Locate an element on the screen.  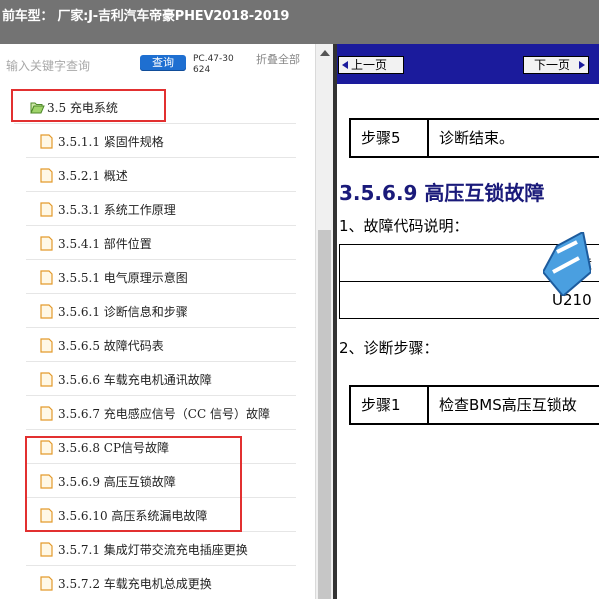
collapse-all-button: 折叠全部 is located at coordinates (278, 60).